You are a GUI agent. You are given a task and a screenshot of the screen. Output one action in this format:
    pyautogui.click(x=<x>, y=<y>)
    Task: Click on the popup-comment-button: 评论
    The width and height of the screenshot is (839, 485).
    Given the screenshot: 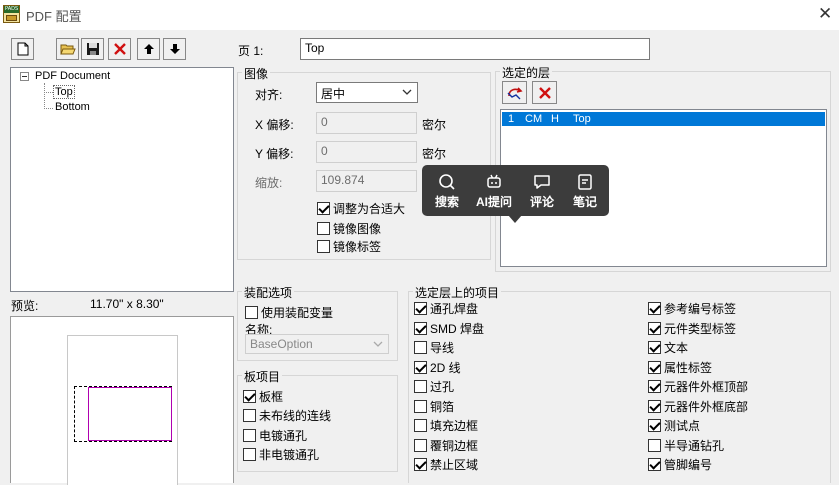 What is the action you would take?
    pyautogui.click(x=542, y=191)
    